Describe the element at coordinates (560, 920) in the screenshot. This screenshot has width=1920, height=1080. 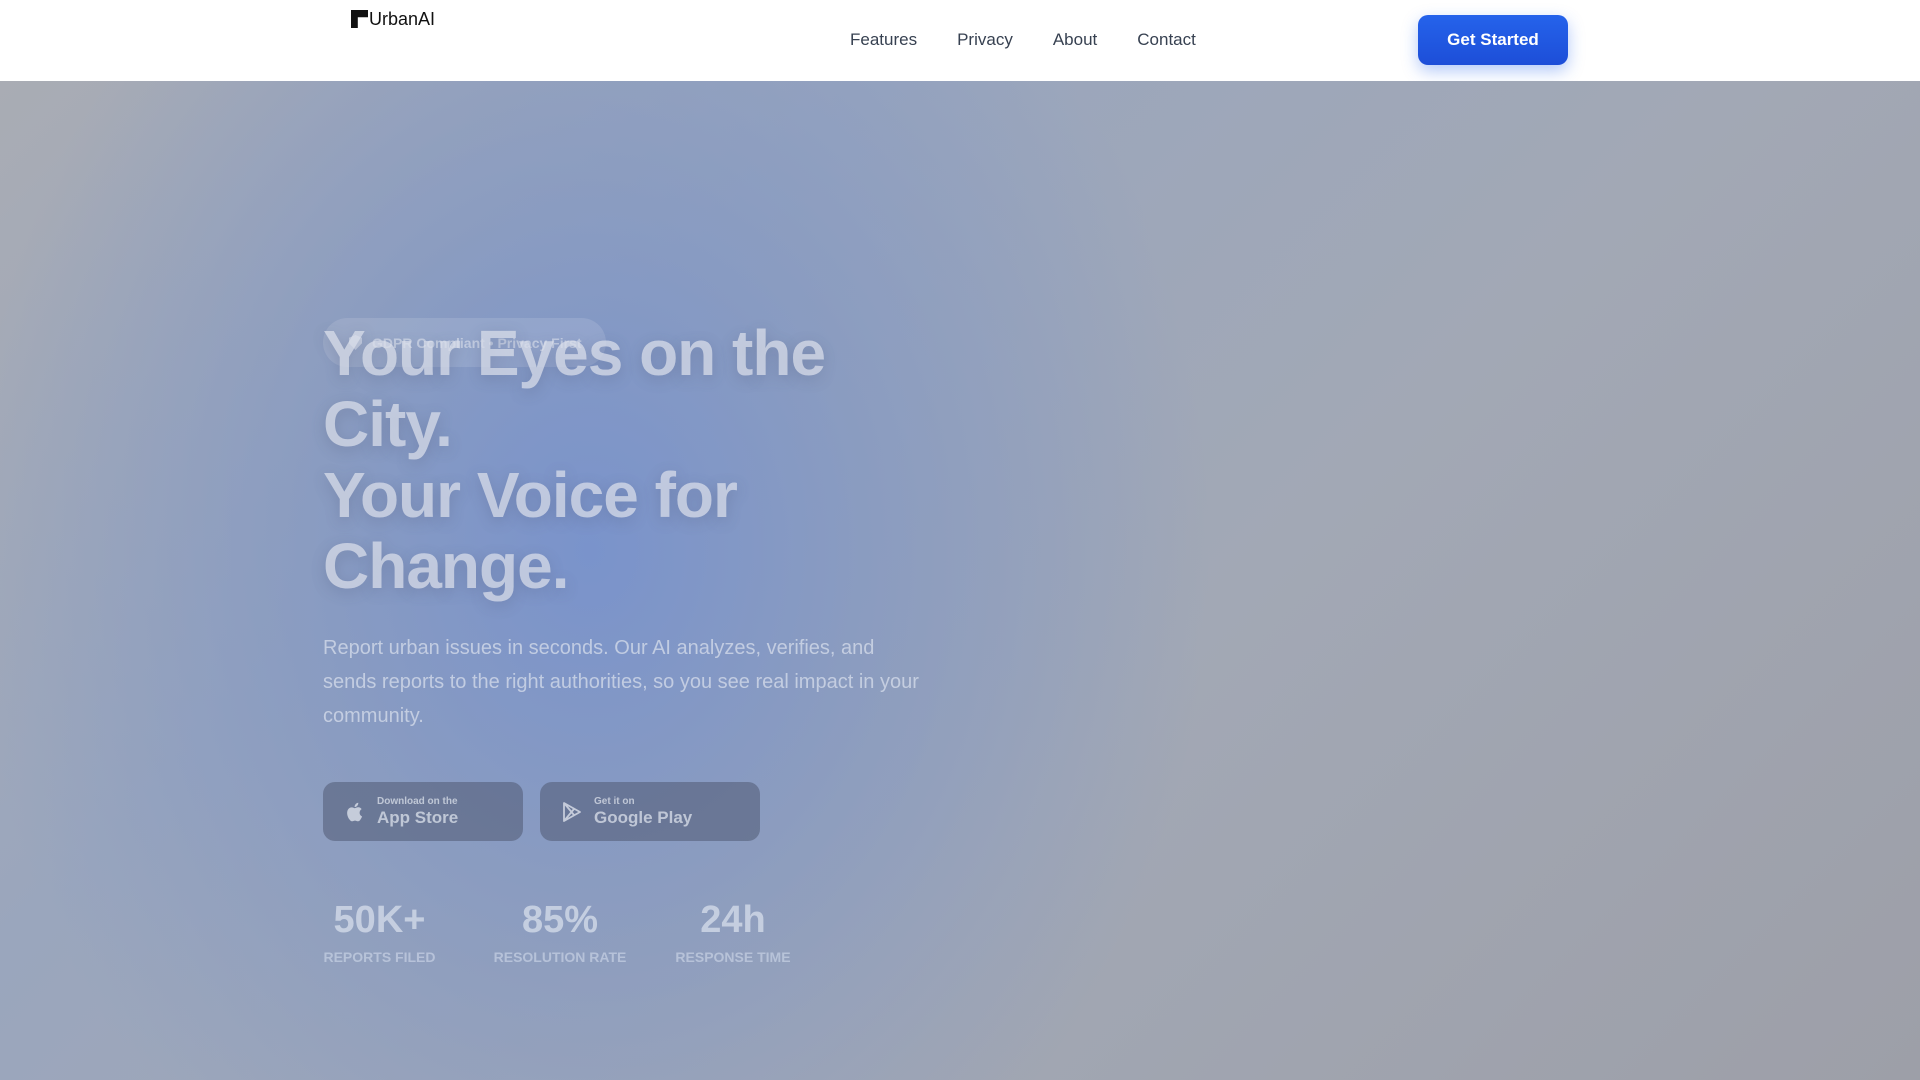
I see `stat-value: 85%` at that location.